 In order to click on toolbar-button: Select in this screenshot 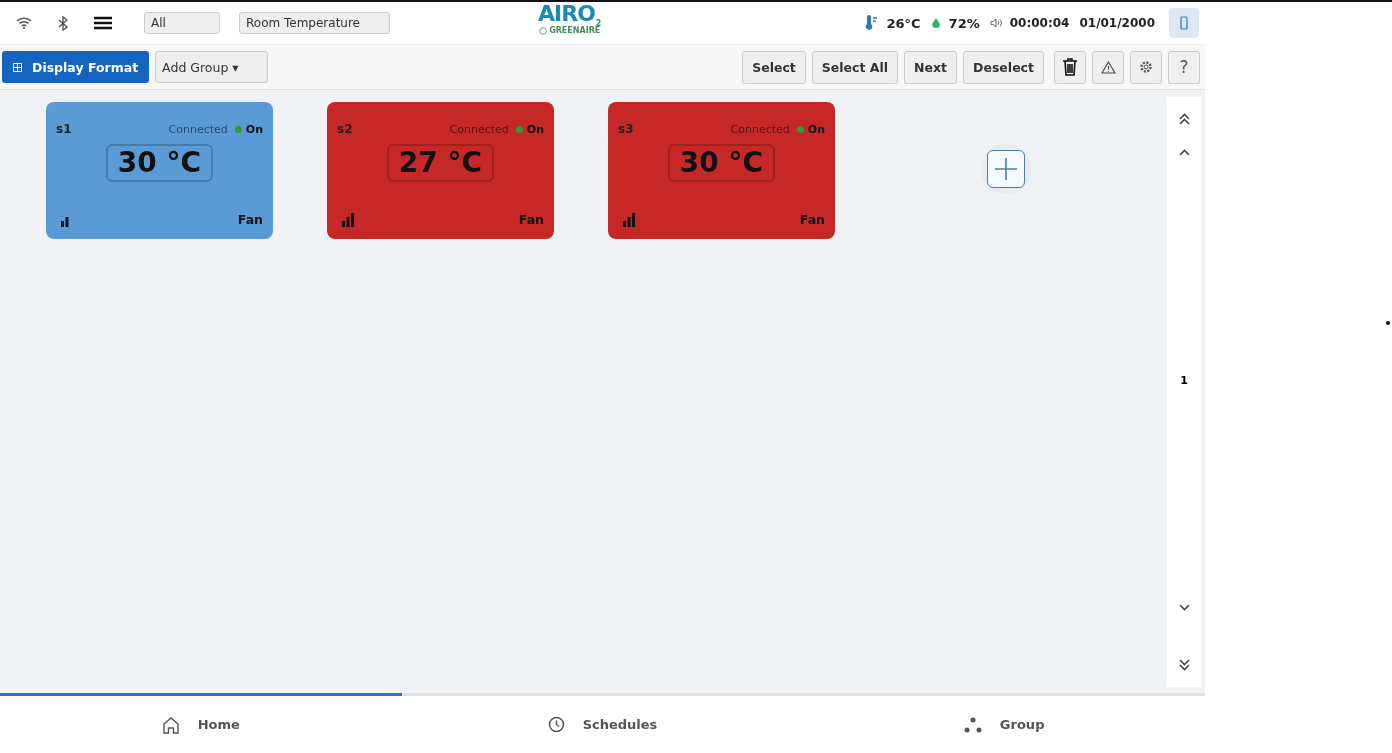, I will do `click(774, 67)`.